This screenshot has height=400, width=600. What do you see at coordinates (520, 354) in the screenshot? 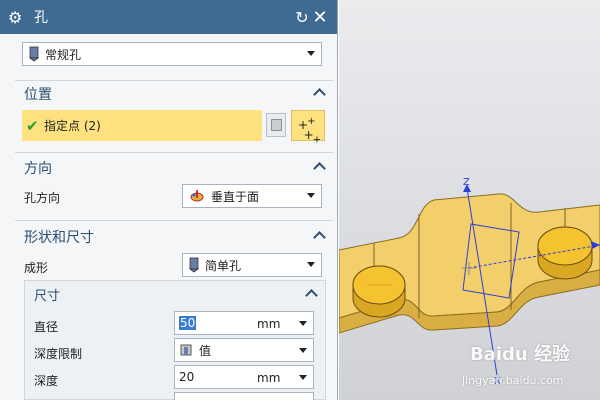
I see `watermark-logo: Baidu 经验` at bounding box center [520, 354].